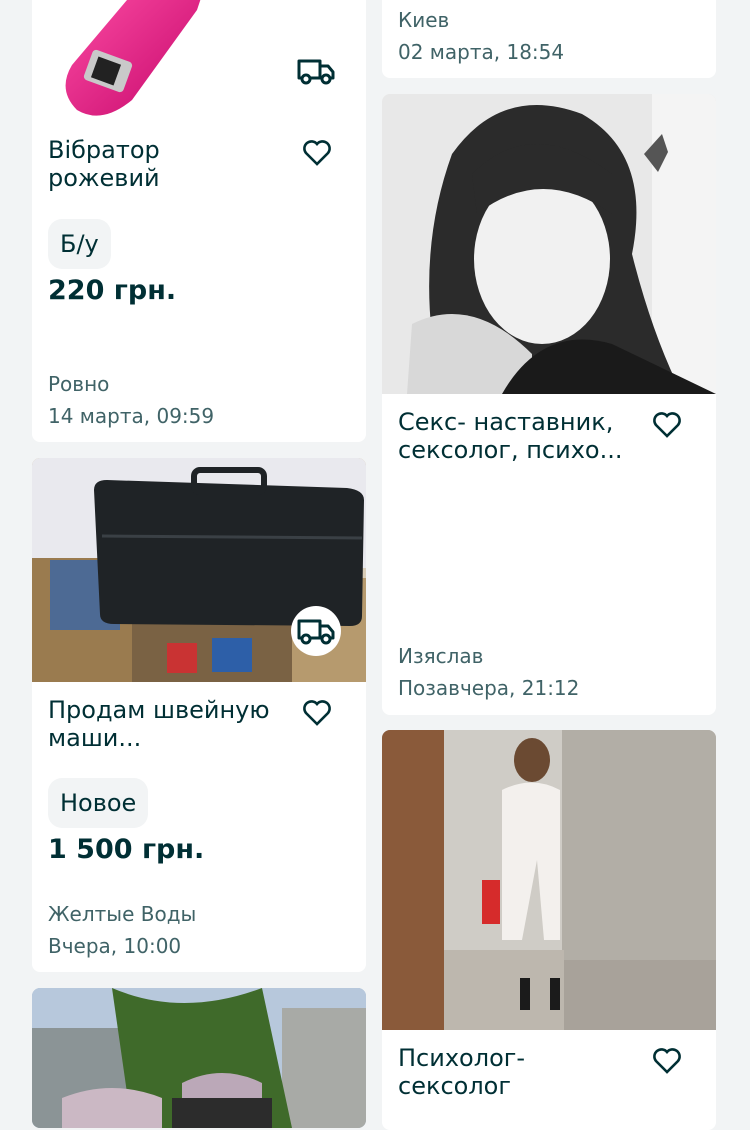 The image size is (750, 1130). What do you see at coordinates (115, 946) in the screenshot?
I see `listing-date: Вчера, 10:00` at bounding box center [115, 946].